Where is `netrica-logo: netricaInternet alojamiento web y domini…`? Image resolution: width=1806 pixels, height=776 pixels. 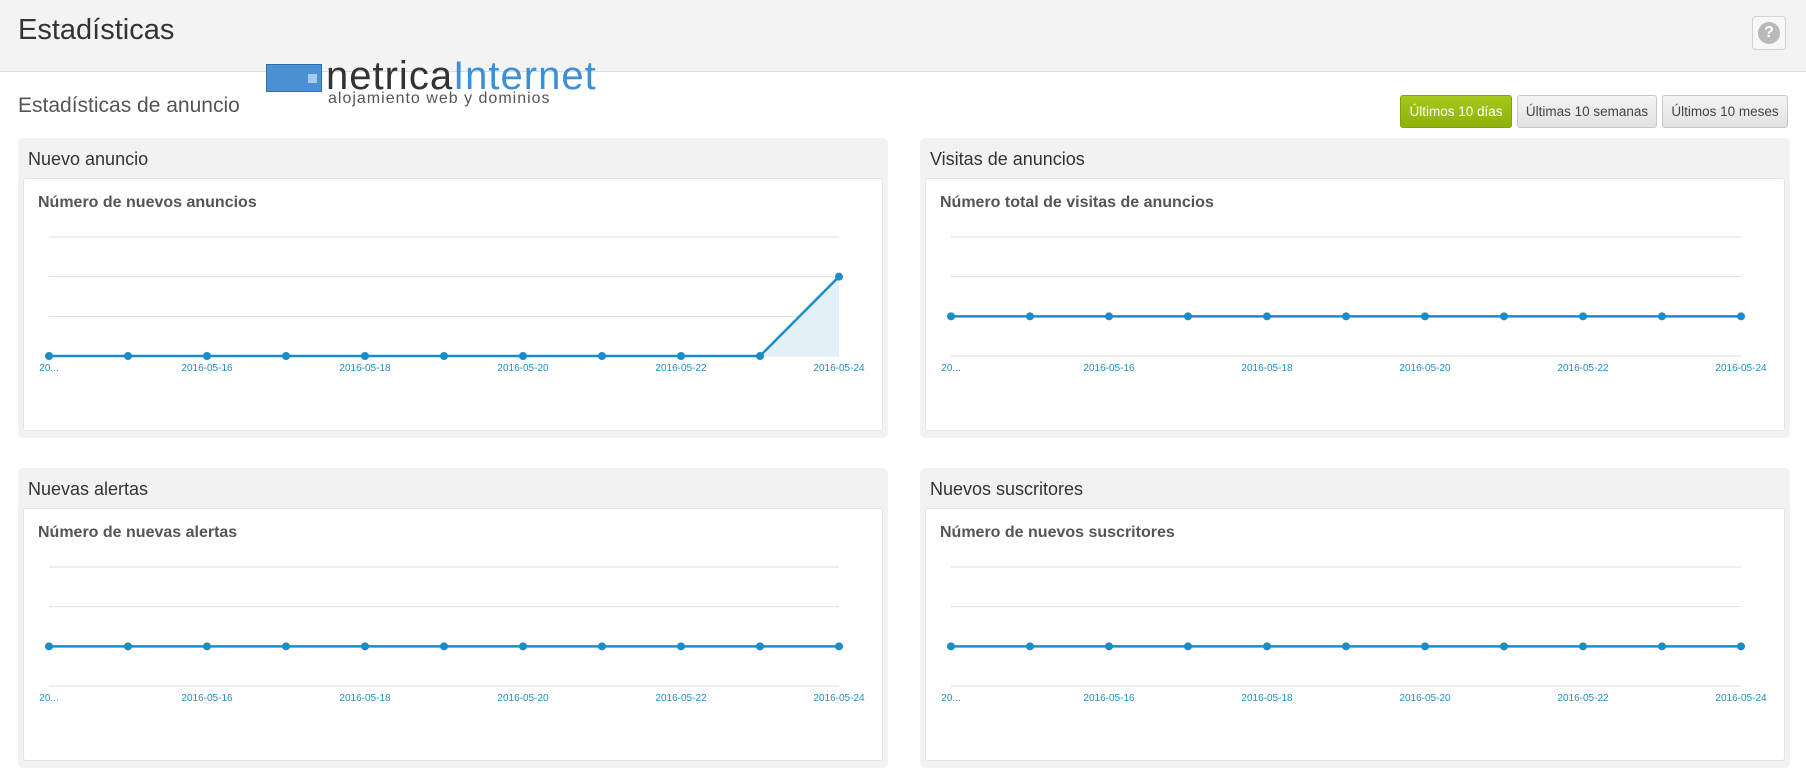
netrica-logo: netricaInternet alojamiento web y domini… is located at coordinates (436, 80).